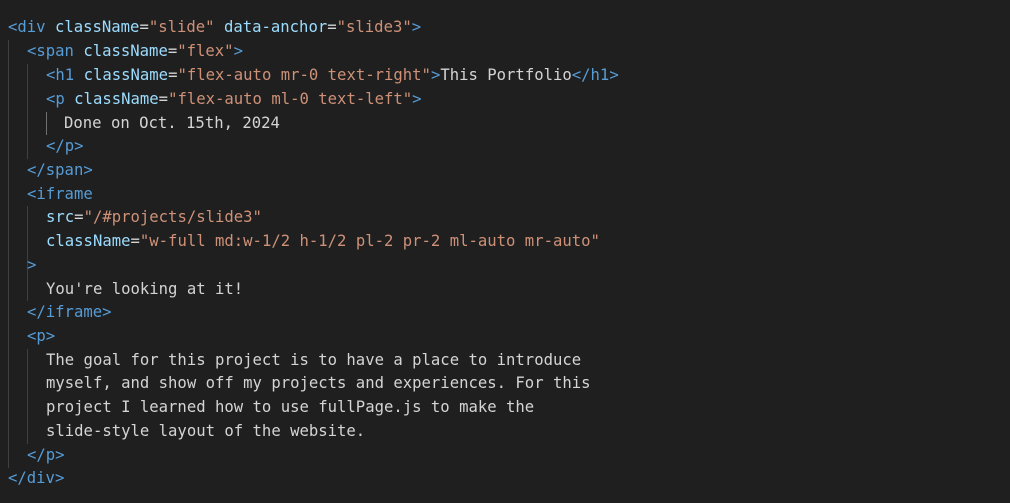 The height and width of the screenshot is (503, 1010). I want to click on code-line-5: Done on Oct. 15th, 2024, so click(172, 124).